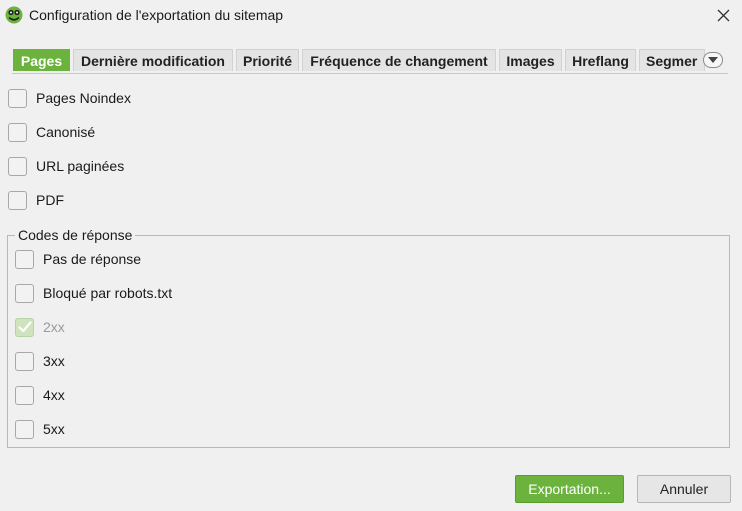 The height and width of the screenshot is (511, 742). I want to click on option-canonise: Canonisé, so click(51, 132).